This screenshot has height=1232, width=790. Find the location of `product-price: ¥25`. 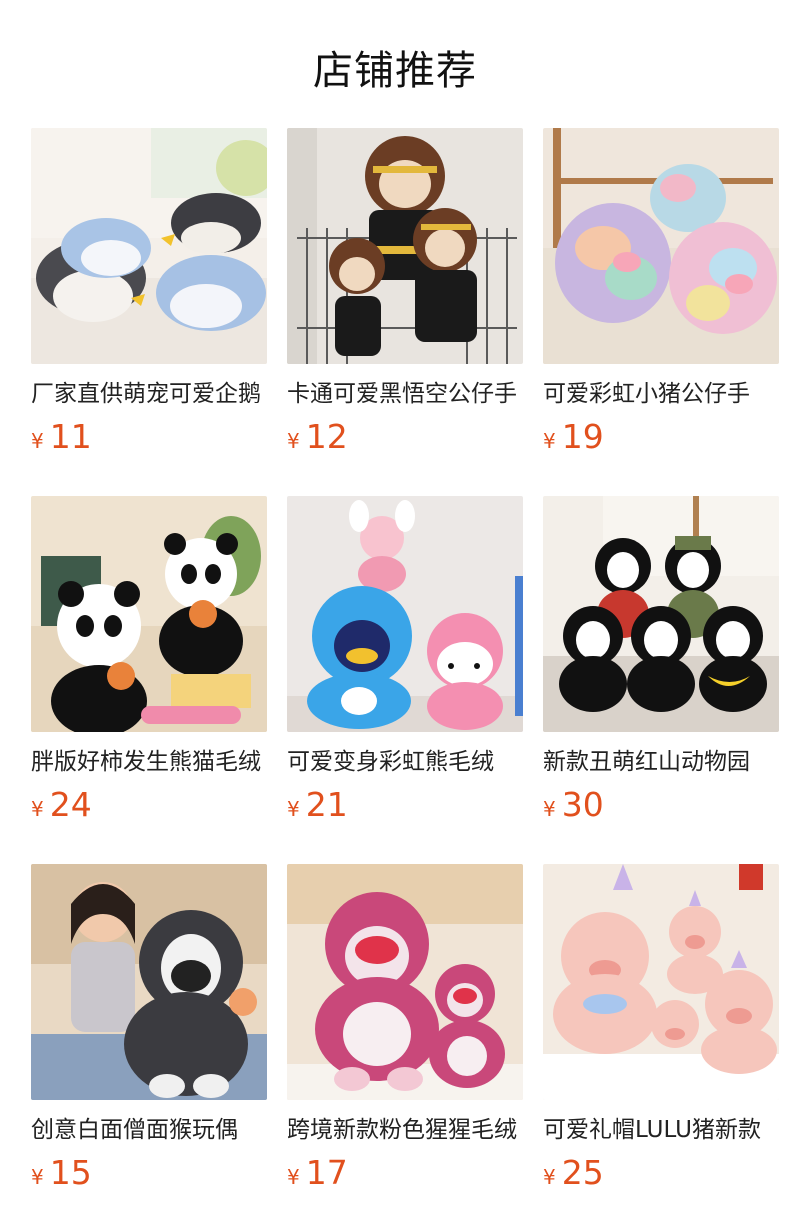

product-price: ¥25 is located at coordinates (661, 1173).